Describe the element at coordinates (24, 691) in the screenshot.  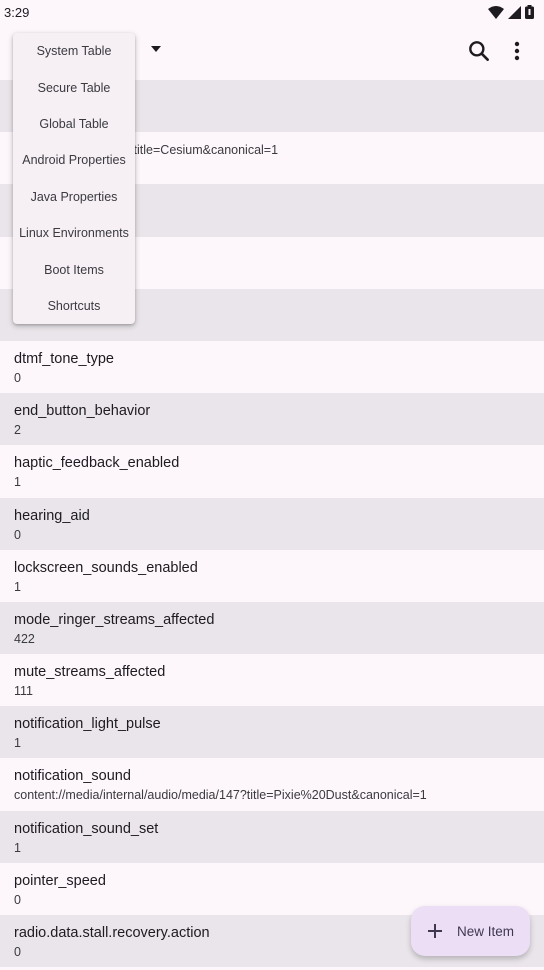
I see `list-item-value: 111` at that location.